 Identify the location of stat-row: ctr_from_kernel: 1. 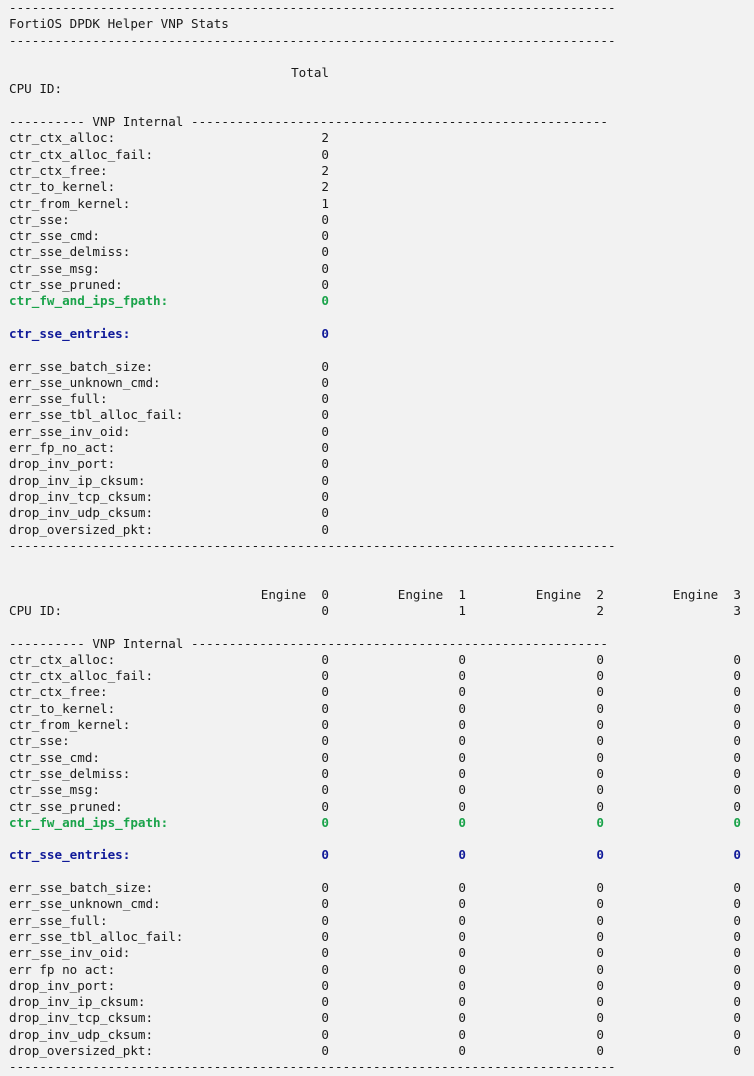
(381, 204).